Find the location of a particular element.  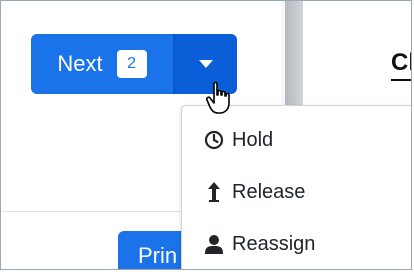

menu-item-hold: Hold is located at coordinates (296, 140).